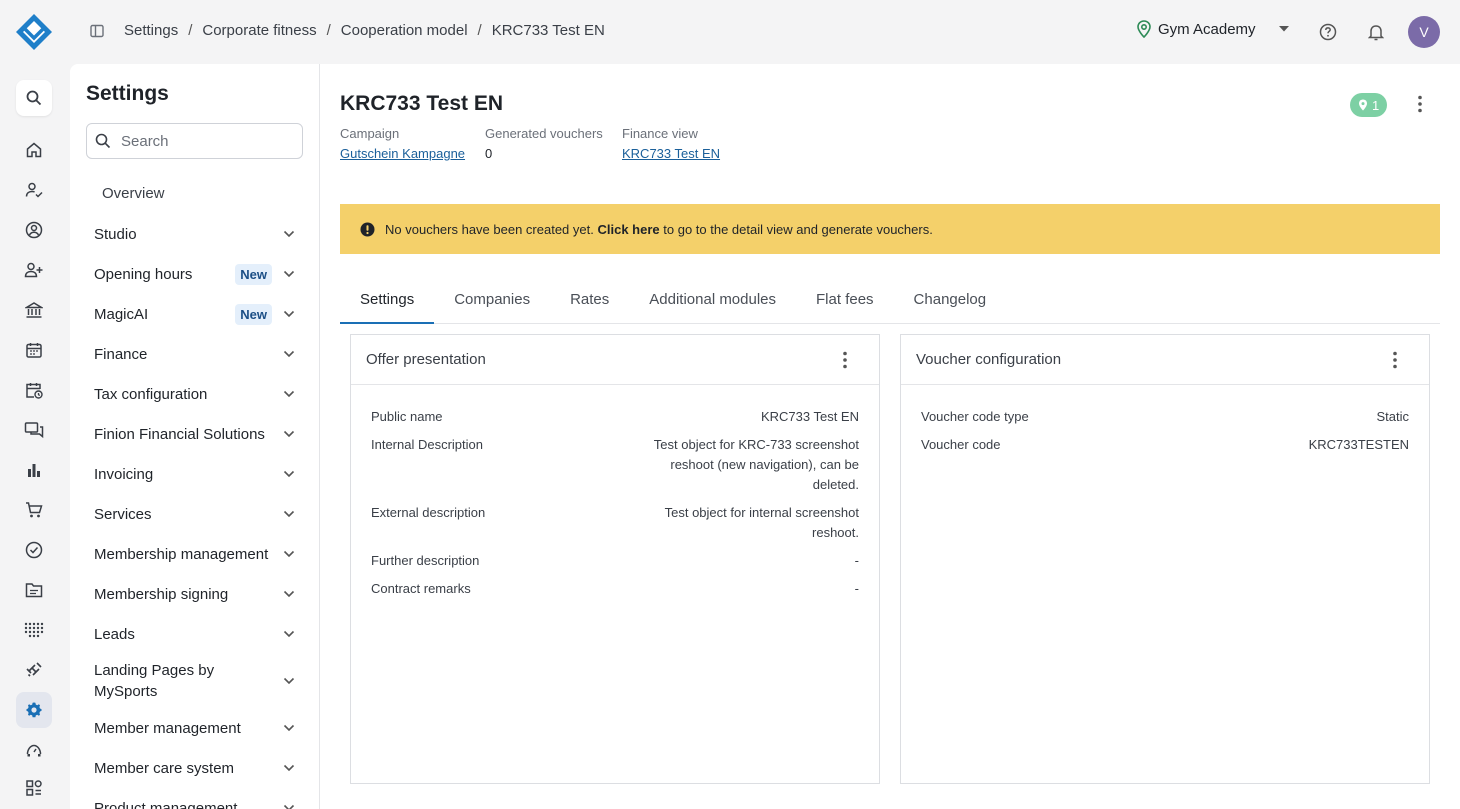 Image resolution: width=1460 pixels, height=809 pixels. What do you see at coordinates (544, 143) in the screenshot?
I see `meta-generated-vouchers: Generated vouchers 0` at bounding box center [544, 143].